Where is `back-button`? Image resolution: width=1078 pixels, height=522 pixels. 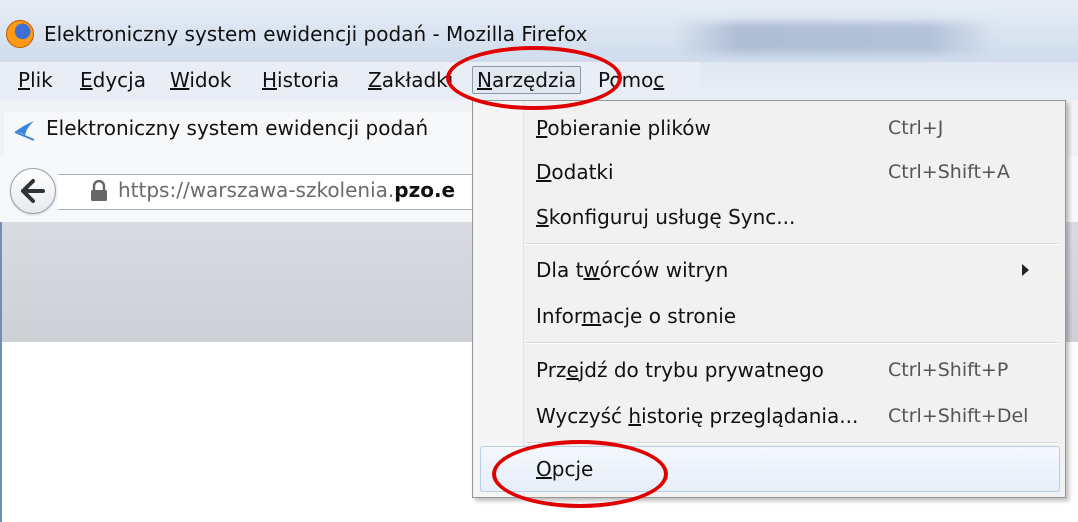
back-button is located at coordinates (33, 191).